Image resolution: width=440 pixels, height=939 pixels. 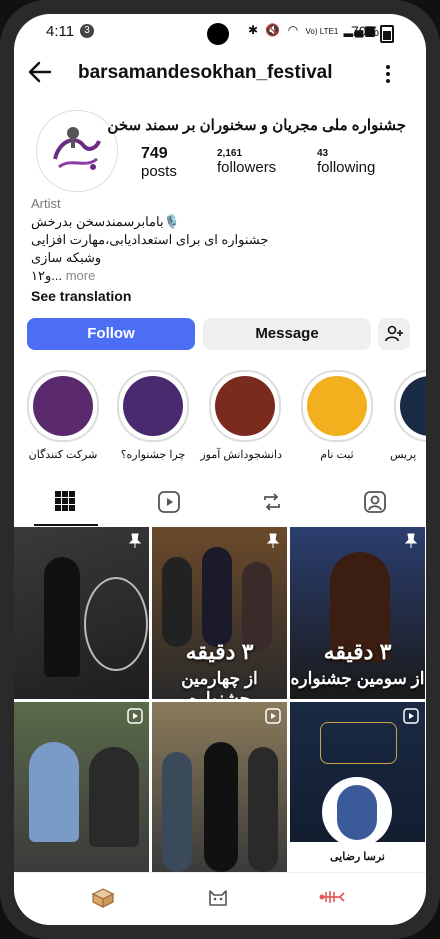 I want to click on bio-line: جشنواره ای برای استعدادیابی،مهارت افزایی, so click(x=150, y=239).